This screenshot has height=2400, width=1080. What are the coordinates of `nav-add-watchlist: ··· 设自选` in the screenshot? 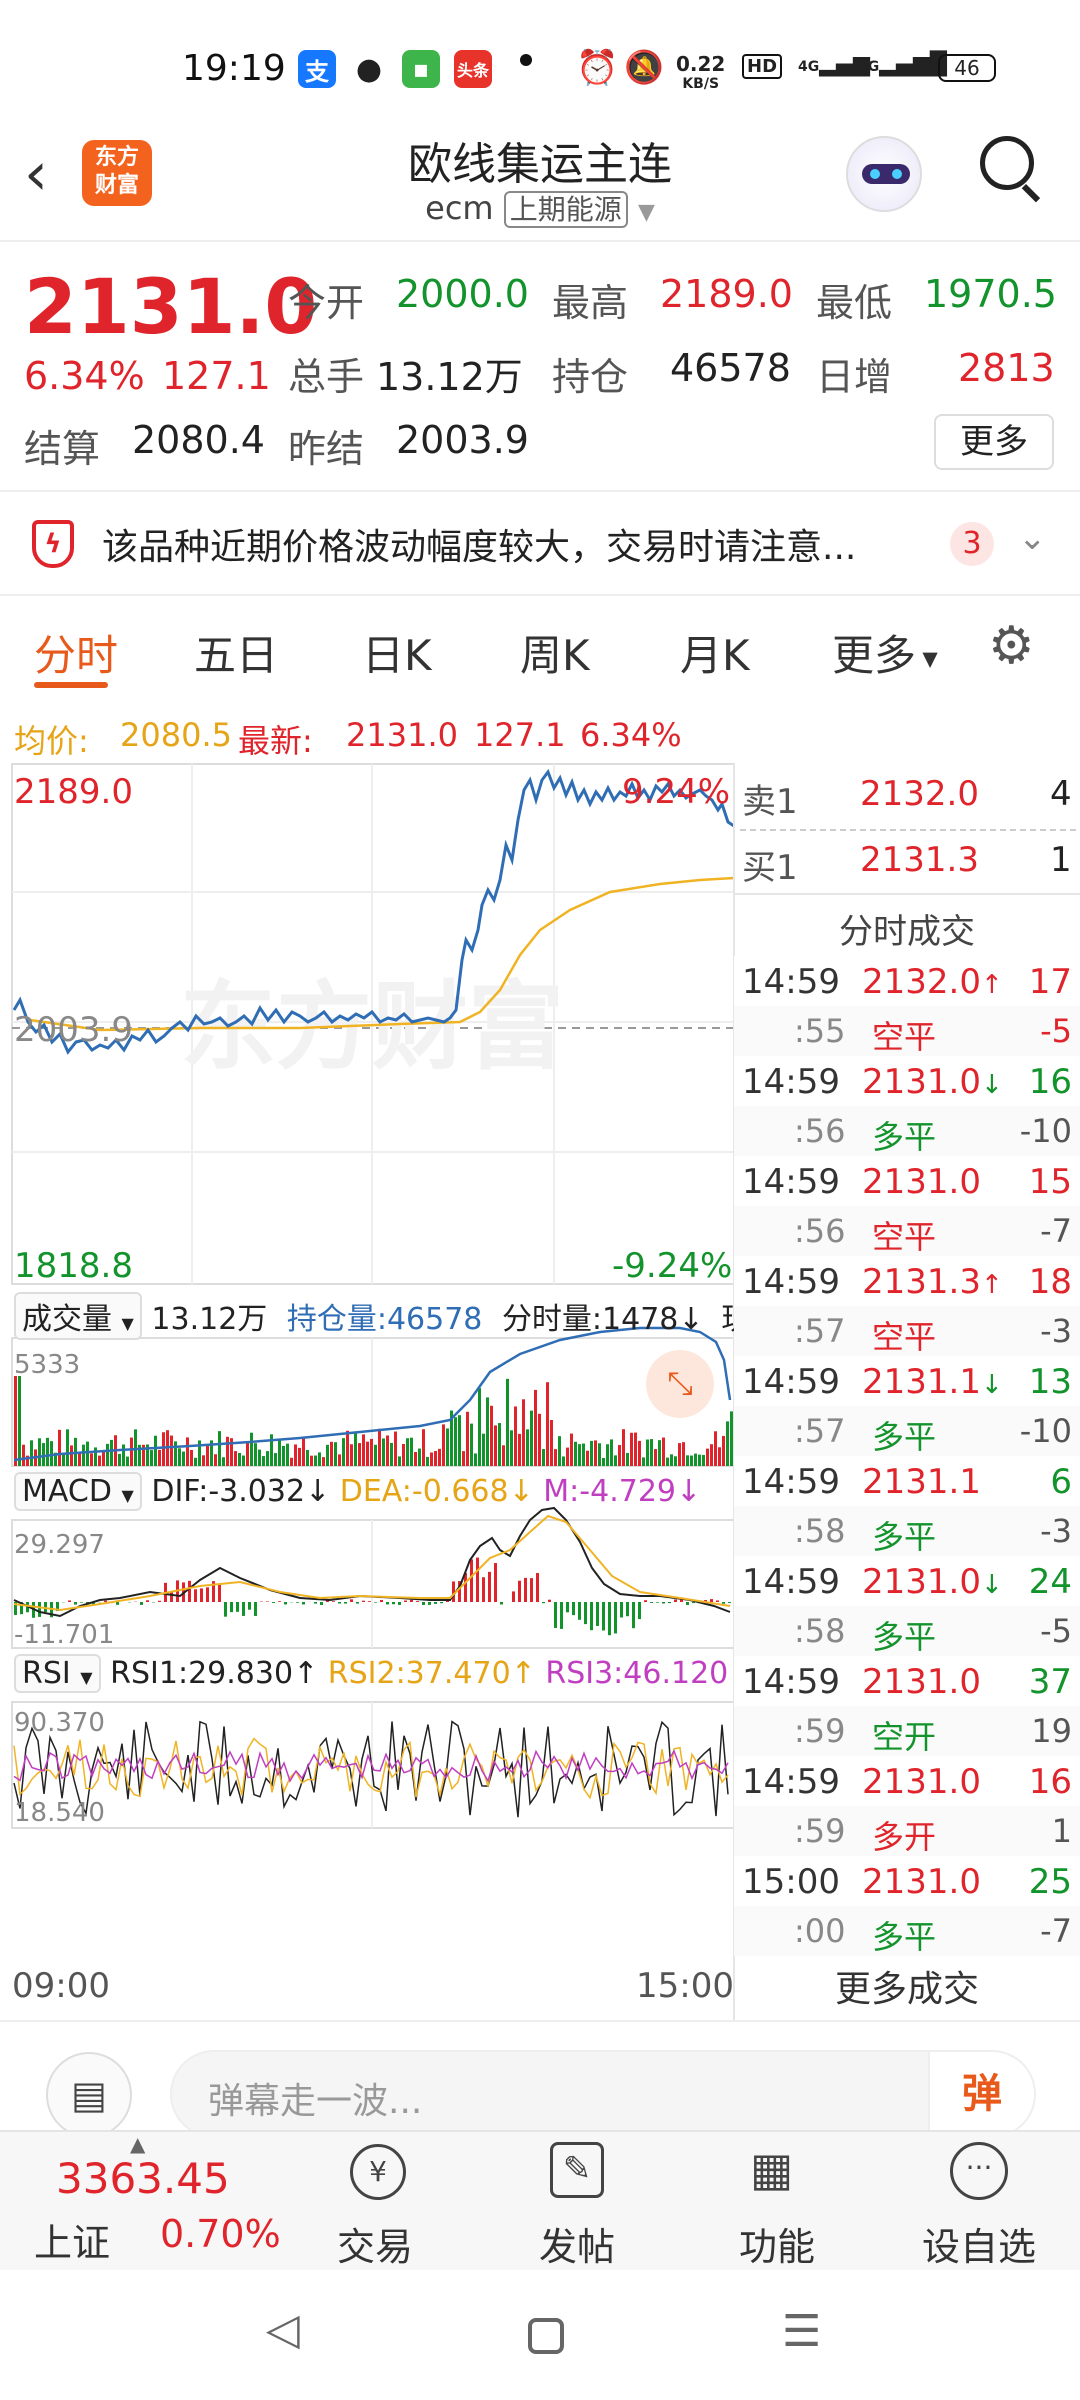 It's located at (979, 2202).